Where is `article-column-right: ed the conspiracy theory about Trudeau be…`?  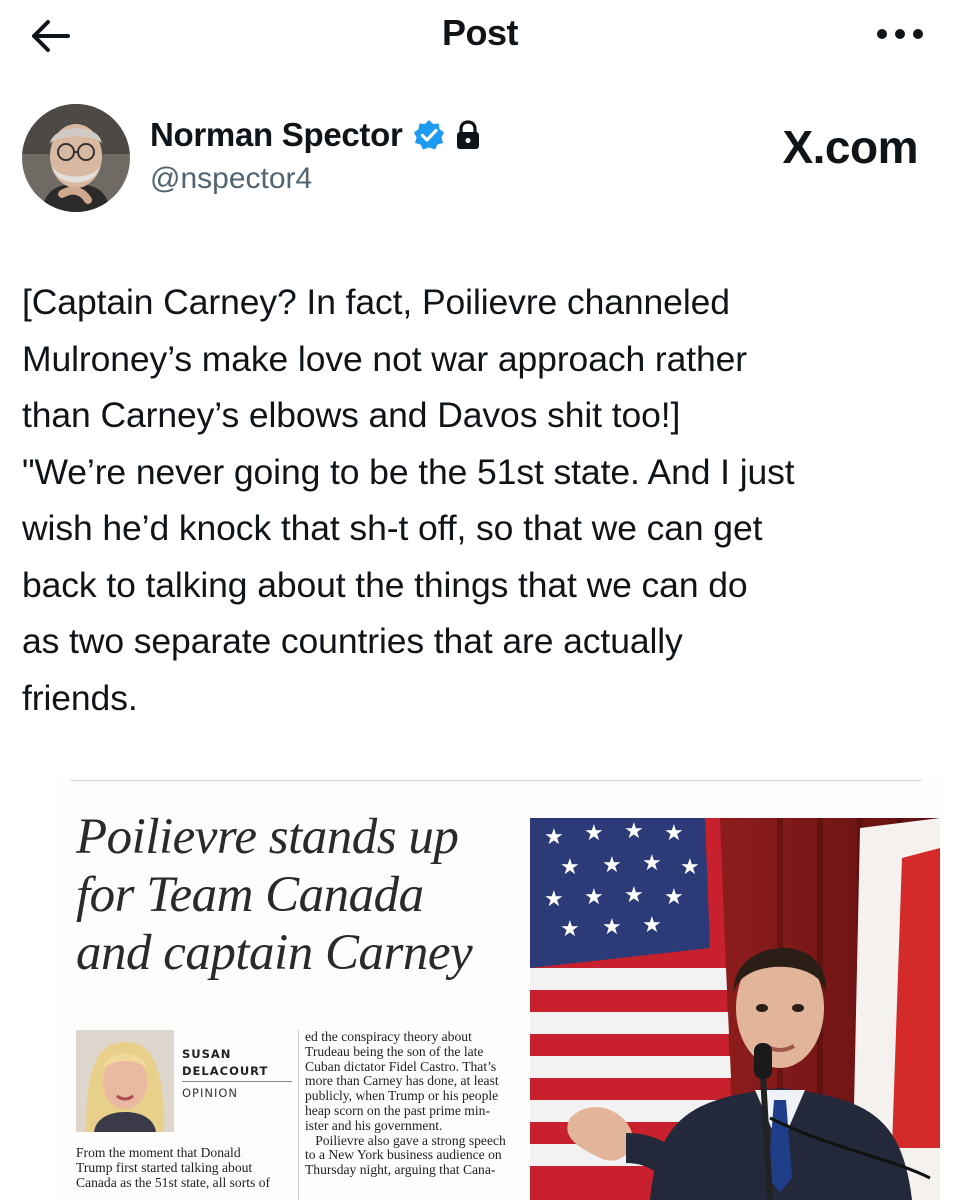
article-column-right: ed the conspiracy theory about Trudeau be… is located at coordinates (415, 1103).